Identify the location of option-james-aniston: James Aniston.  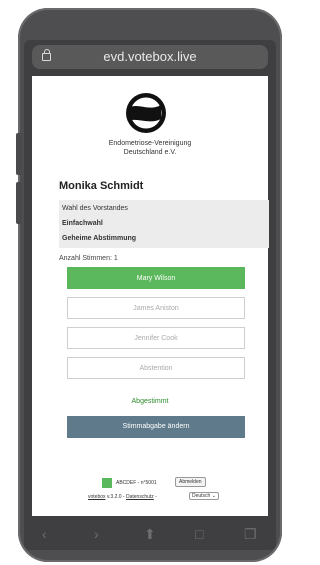
(156, 308).